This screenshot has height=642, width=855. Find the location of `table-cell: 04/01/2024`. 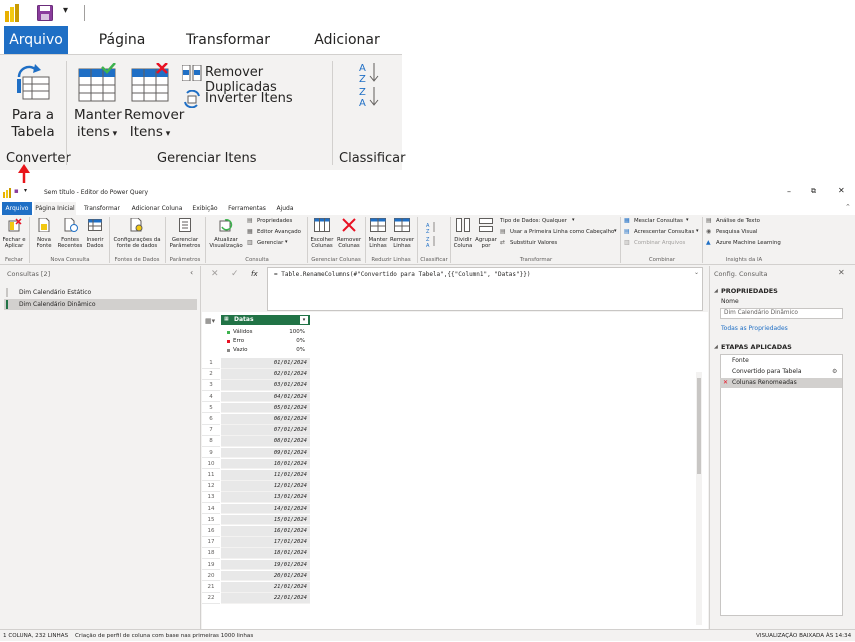

table-cell: 04/01/2024 is located at coordinates (265, 397).